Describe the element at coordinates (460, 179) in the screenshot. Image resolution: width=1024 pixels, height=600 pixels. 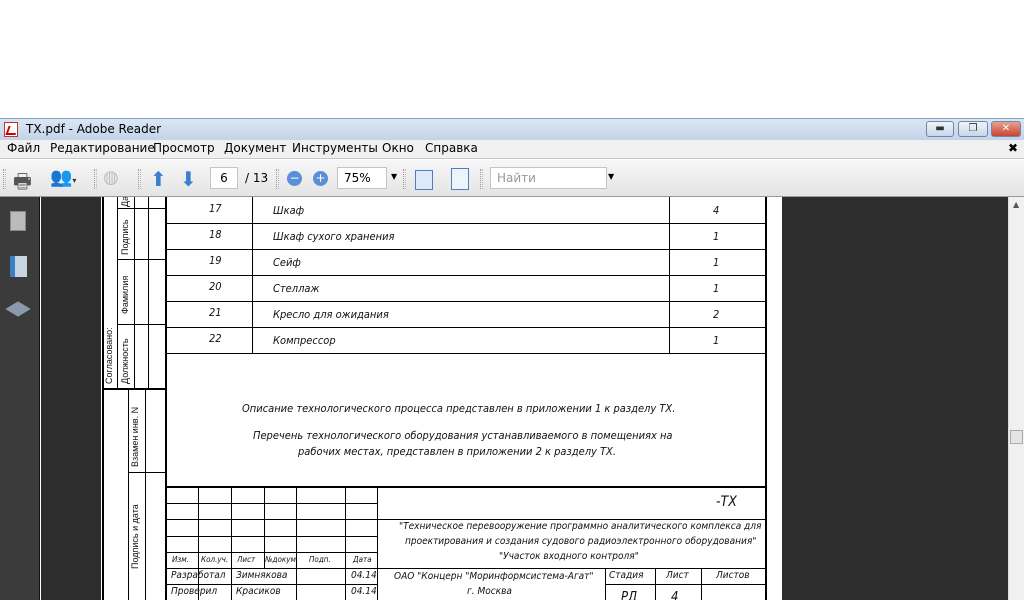
I see `fit-page-icon` at that location.